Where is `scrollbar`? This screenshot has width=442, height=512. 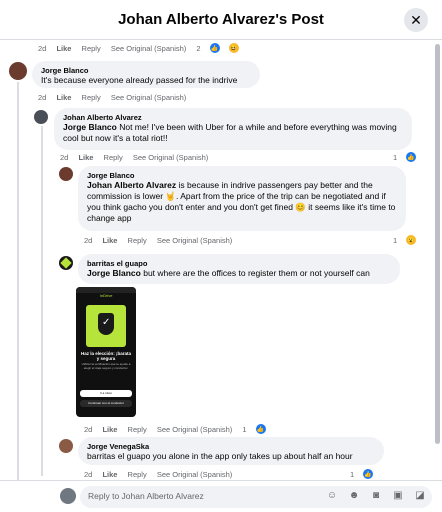
scrollbar is located at coordinates (437, 244).